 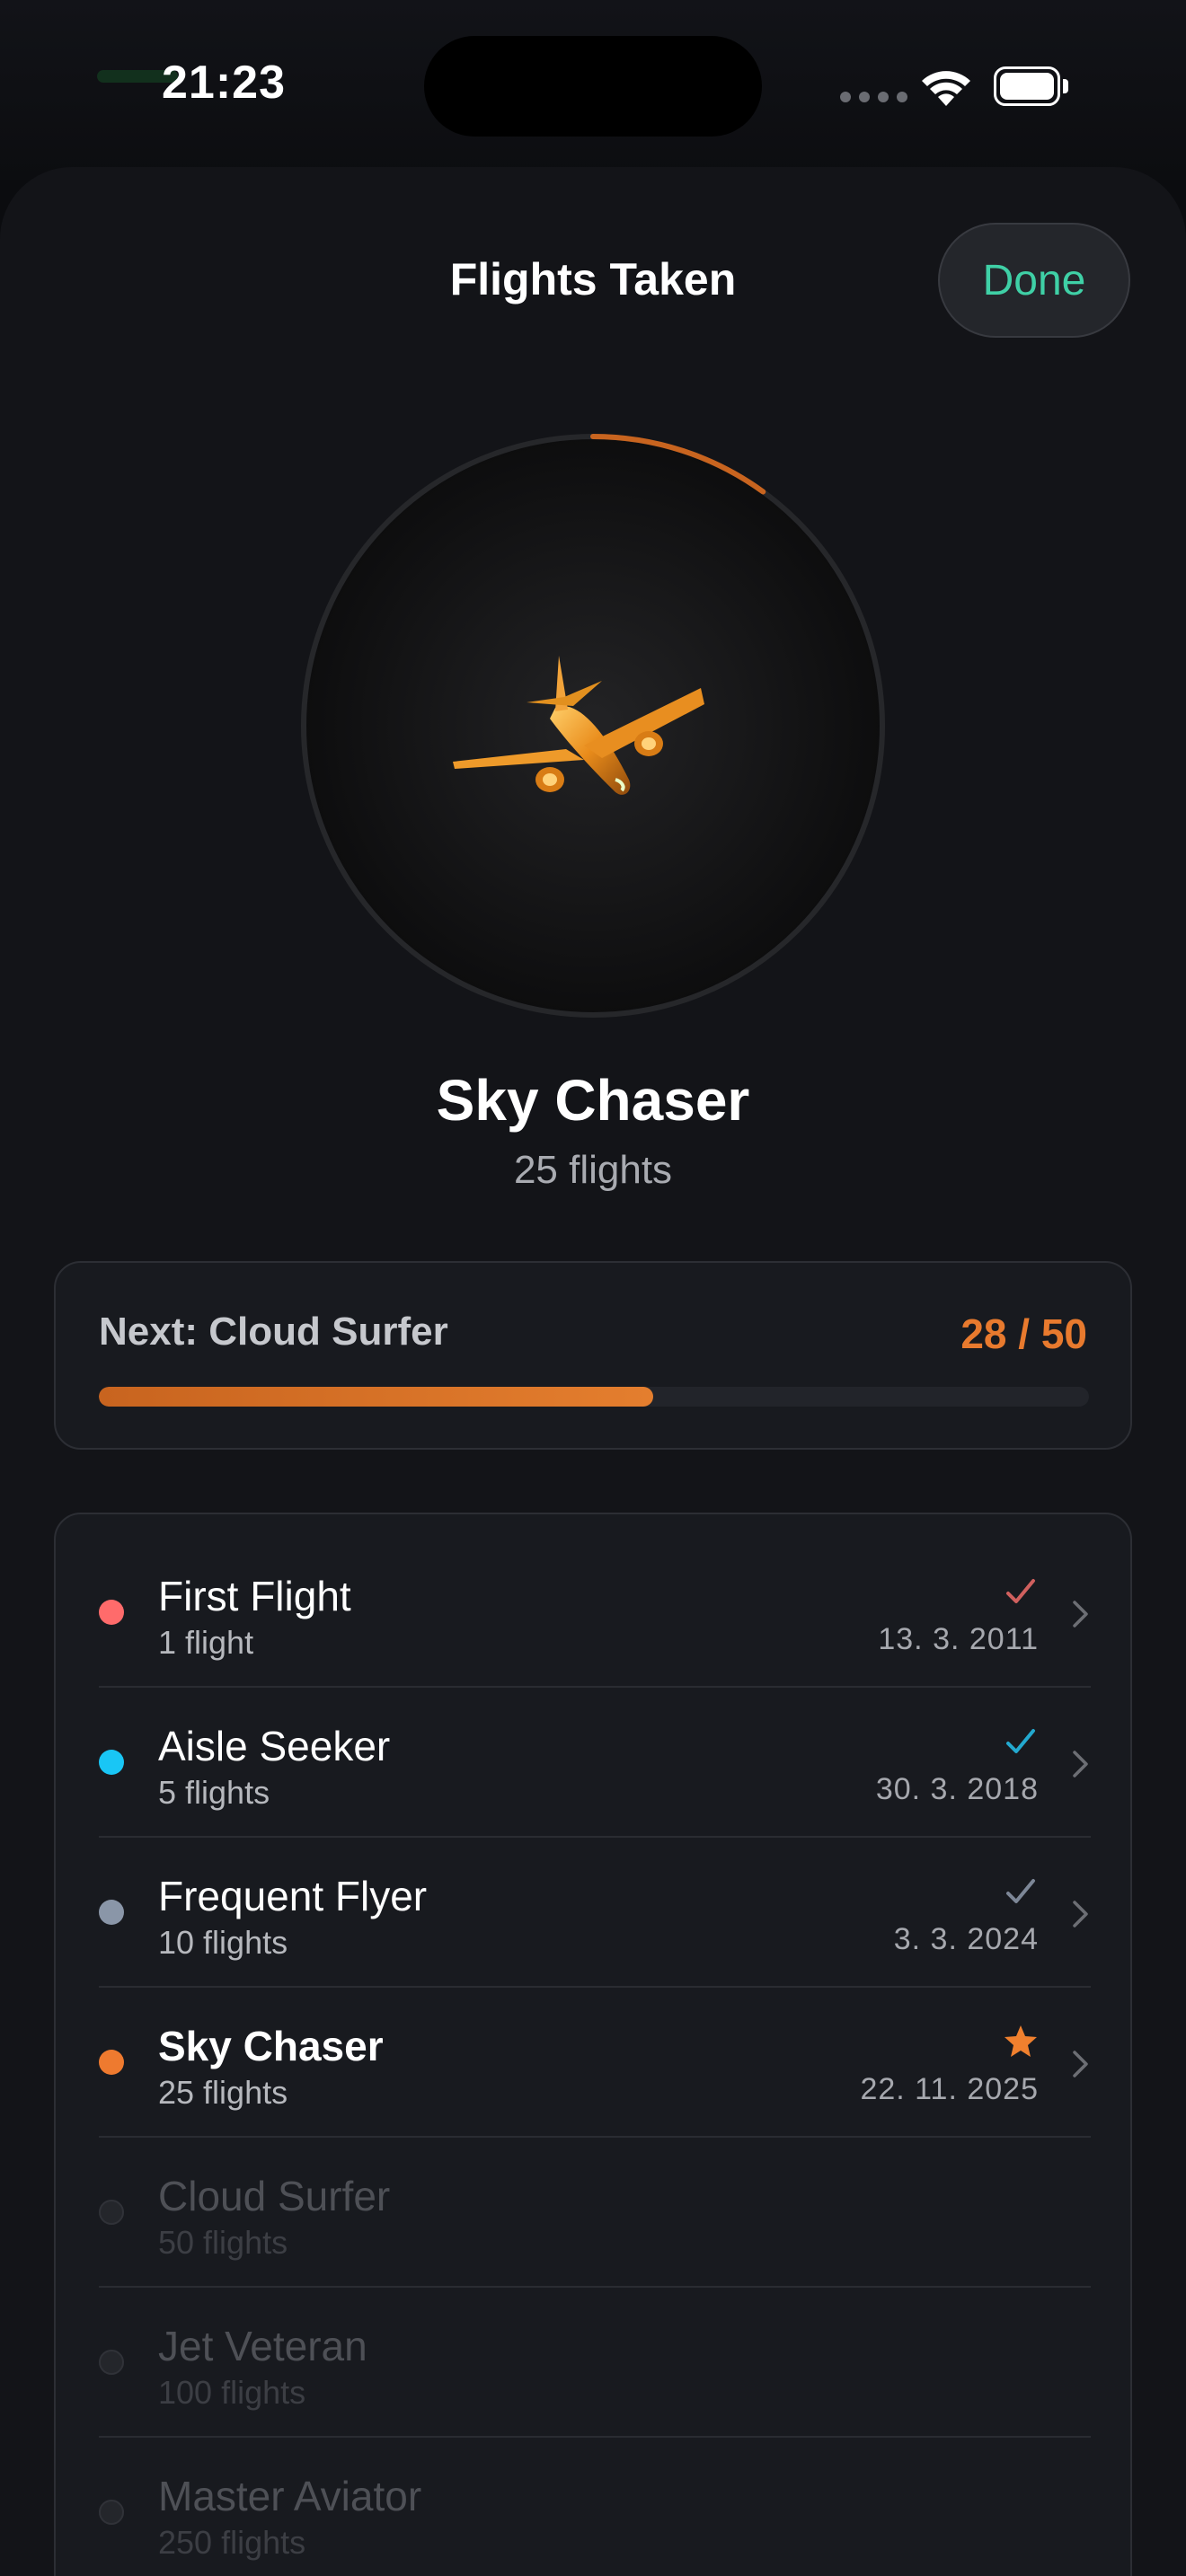 I want to click on badge-flight-count: 25 flights, so click(x=593, y=1170).